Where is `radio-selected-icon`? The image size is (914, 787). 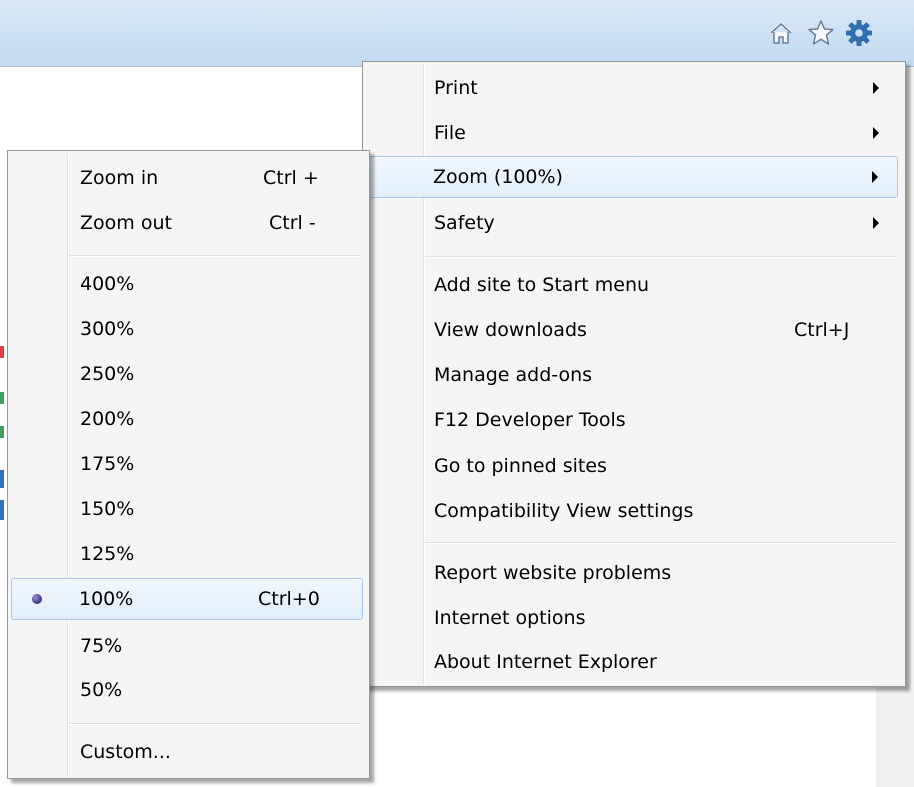
radio-selected-icon is located at coordinates (37, 599).